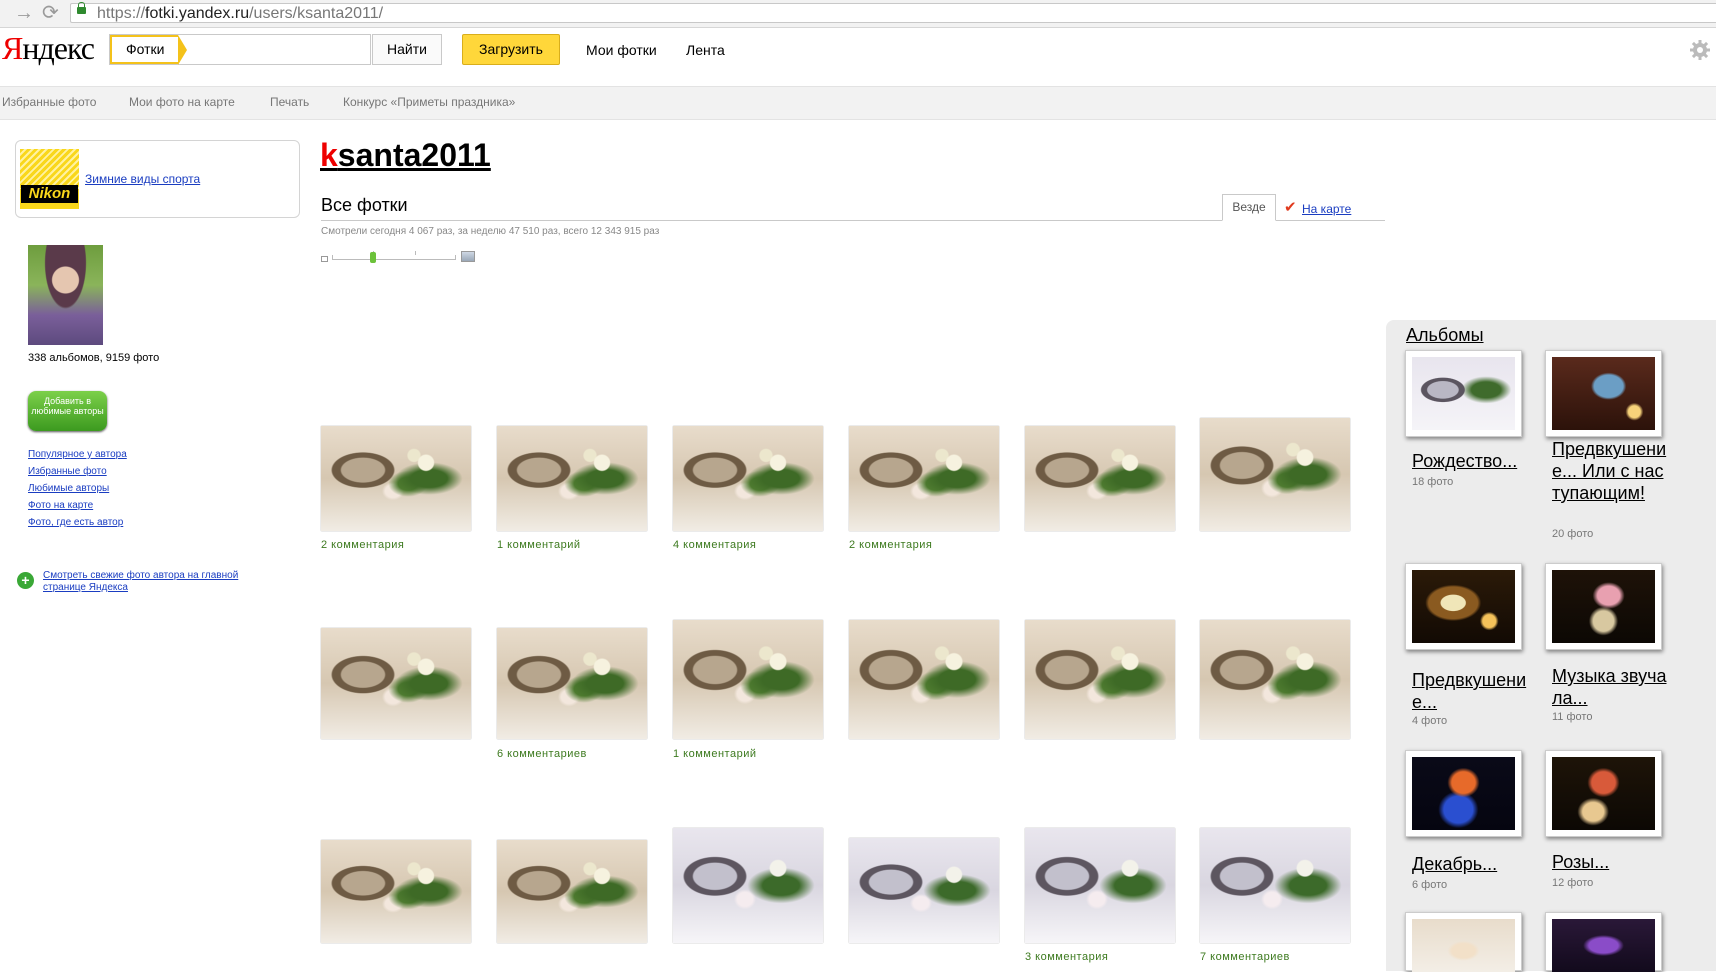  What do you see at coordinates (81, 8) in the screenshot?
I see `lock-icon` at bounding box center [81, 8].